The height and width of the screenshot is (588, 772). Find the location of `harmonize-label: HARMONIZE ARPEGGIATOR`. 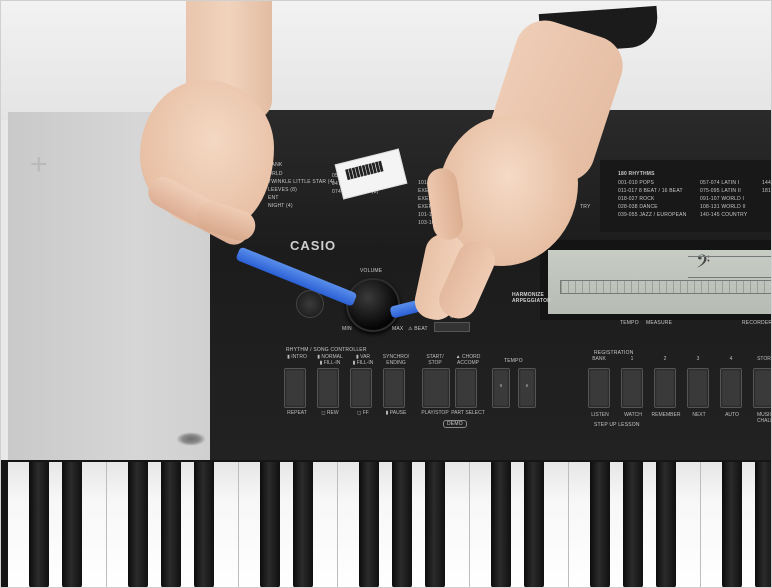

harmonize-label: HARMONIZE ARPEGGIATOR is located at coordinates (531, 298).